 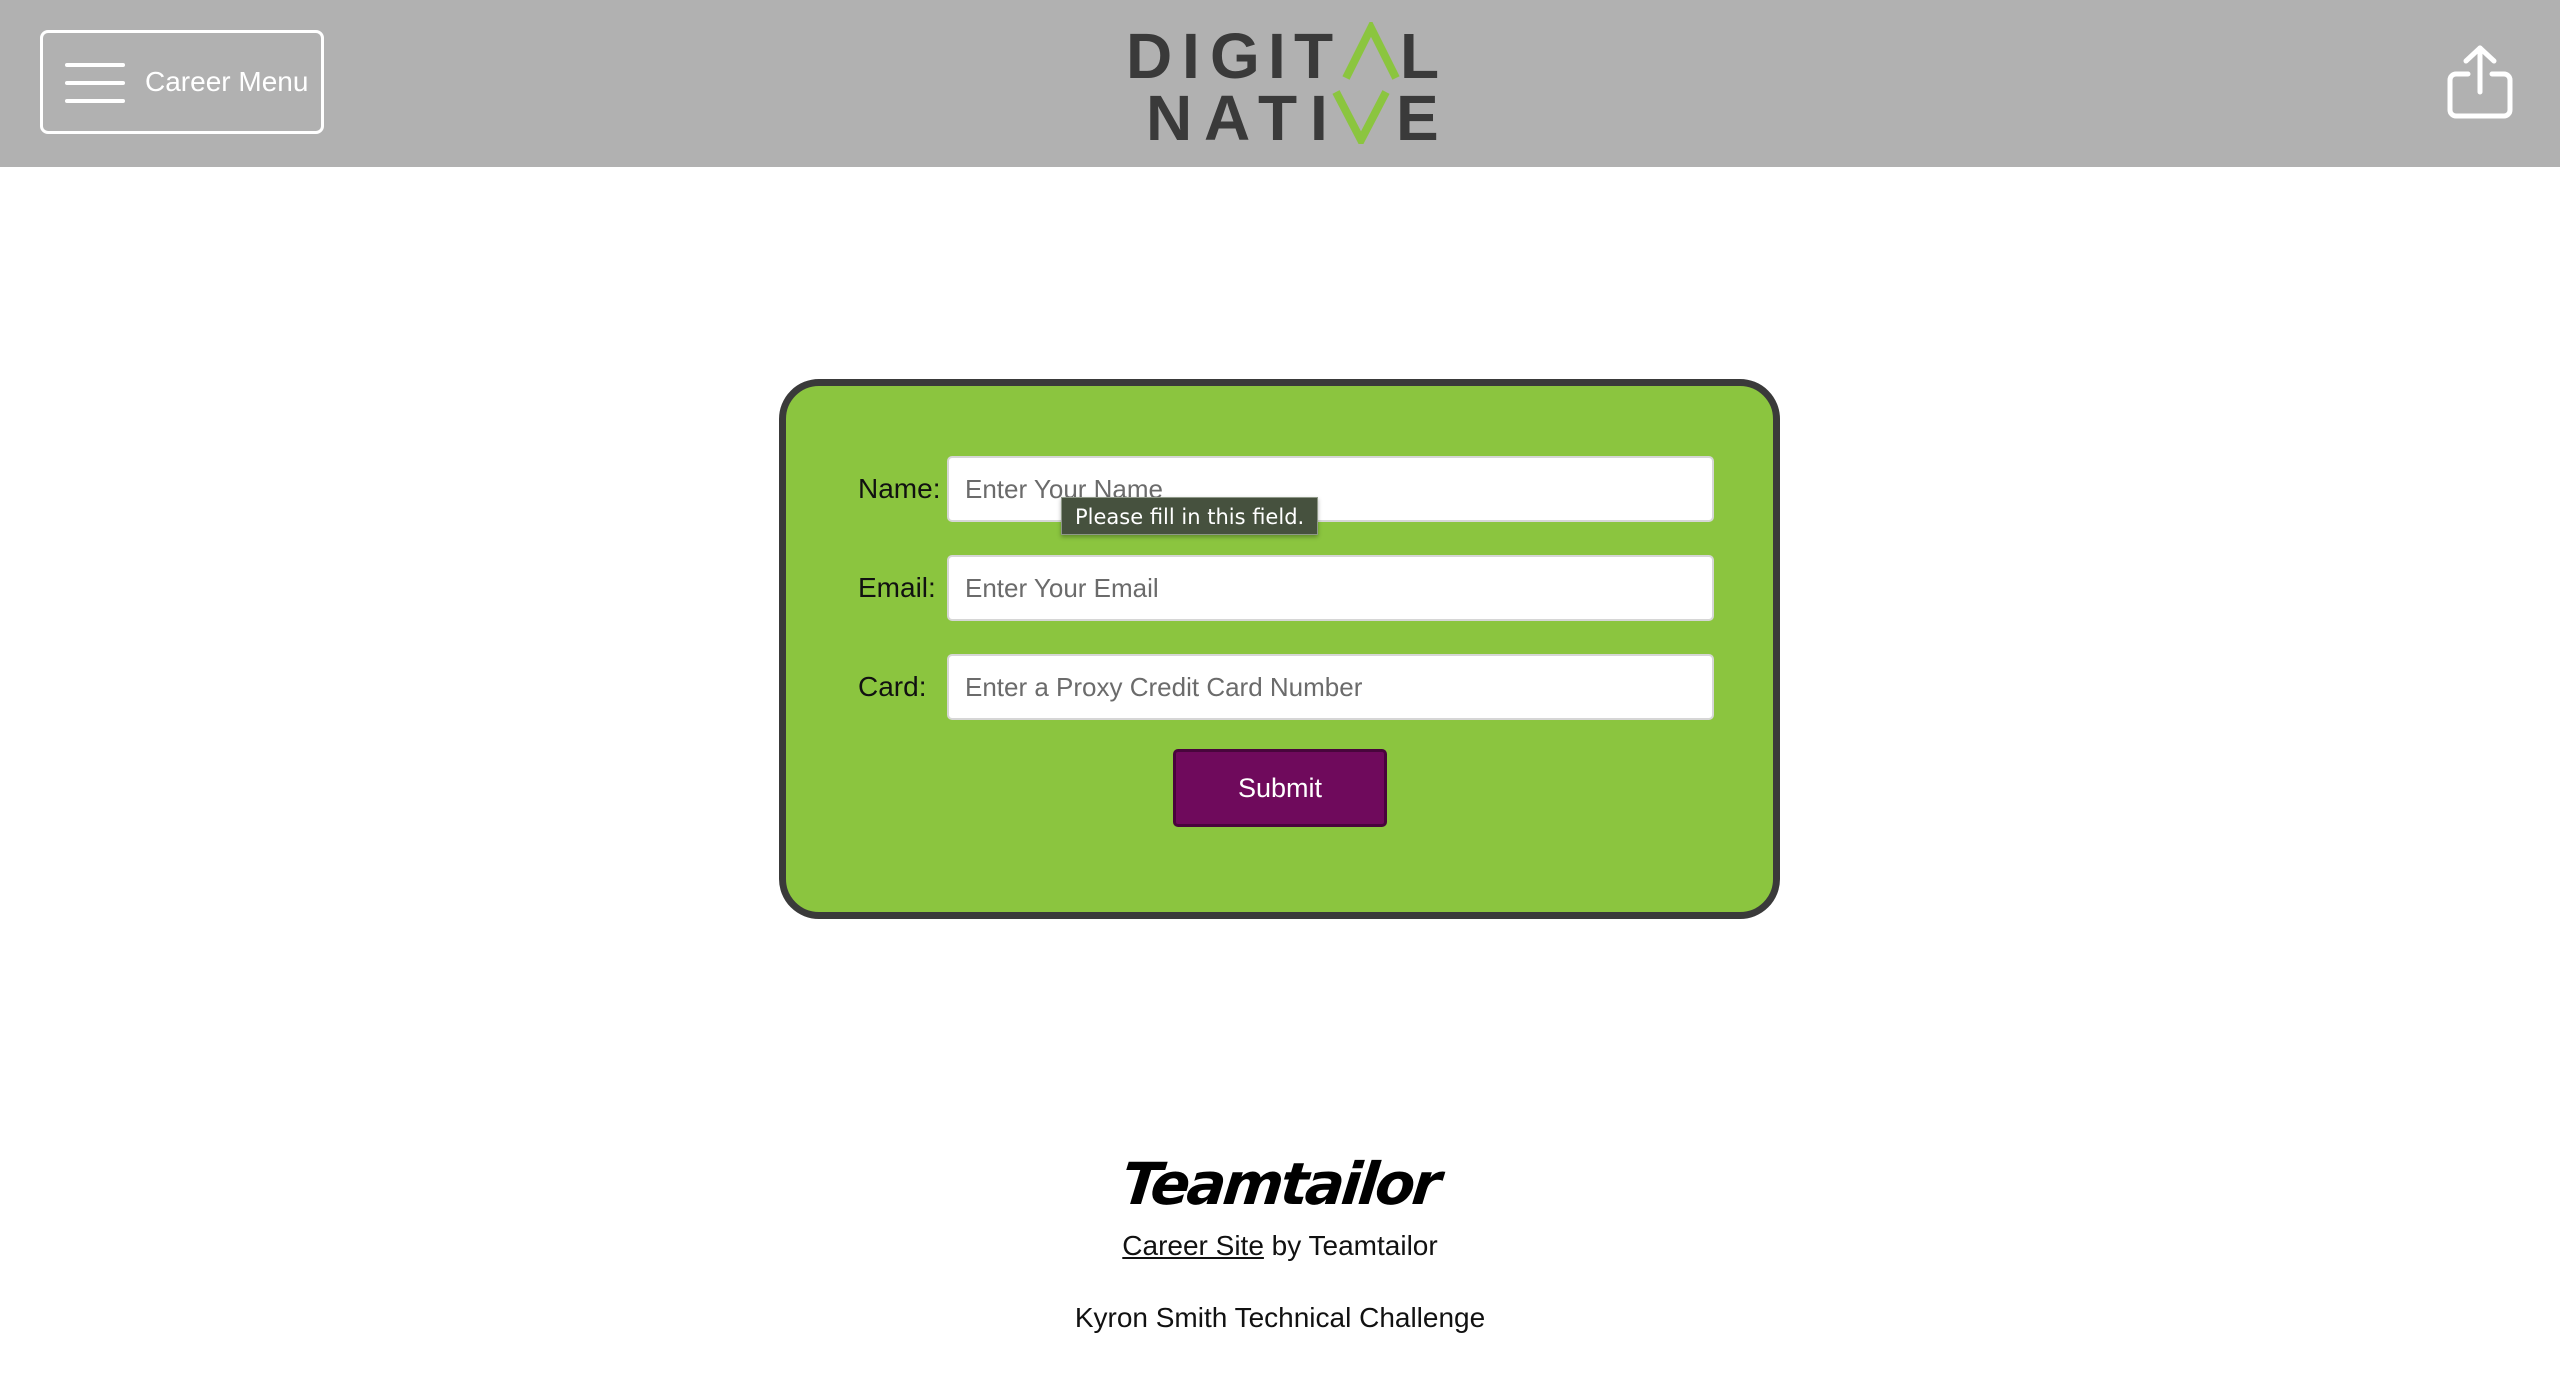 What do you see at coordinates (1277, 113) in the screenshot?
I see `logo-letter: T` at bounding box center [1277, 113].